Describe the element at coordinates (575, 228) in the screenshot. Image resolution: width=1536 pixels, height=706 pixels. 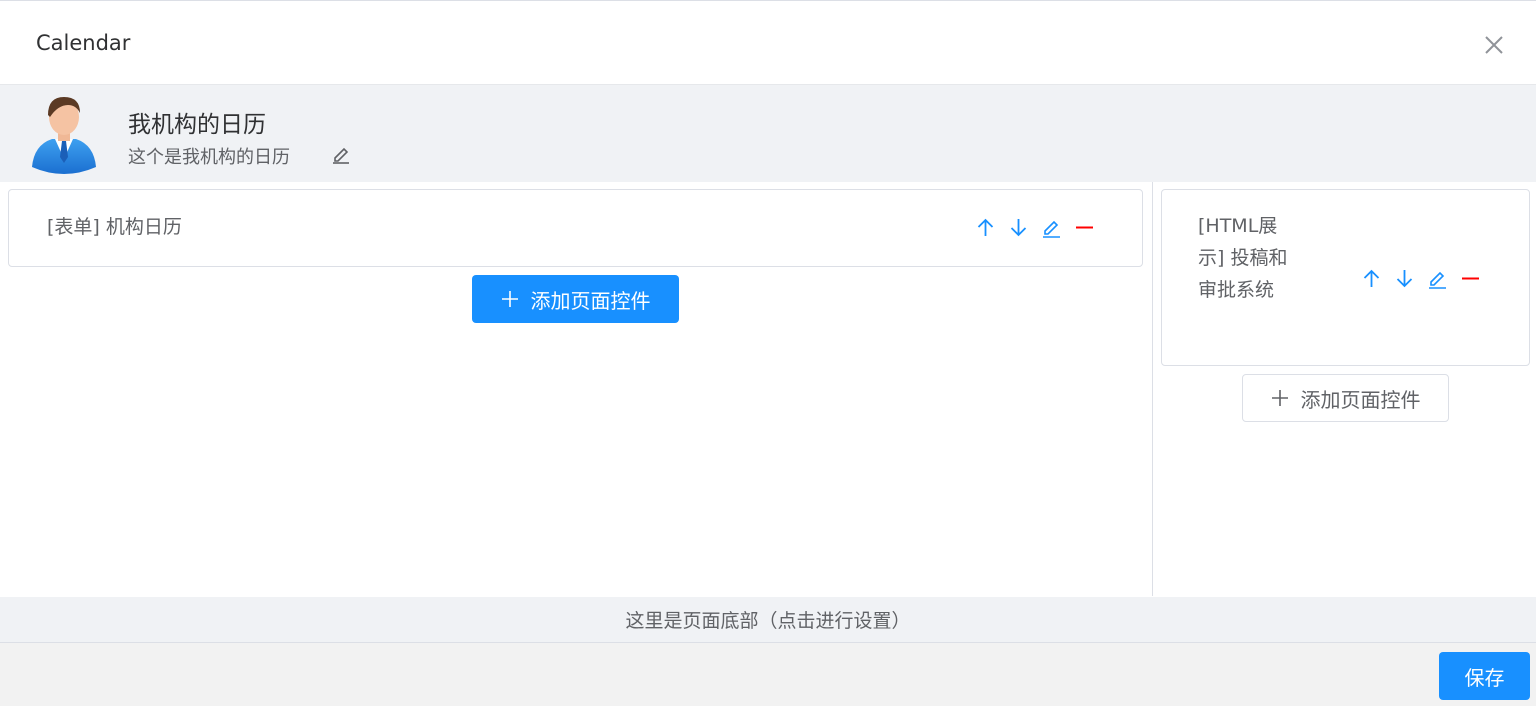
I see `widget-card: [表单] 机构日历` at that location.